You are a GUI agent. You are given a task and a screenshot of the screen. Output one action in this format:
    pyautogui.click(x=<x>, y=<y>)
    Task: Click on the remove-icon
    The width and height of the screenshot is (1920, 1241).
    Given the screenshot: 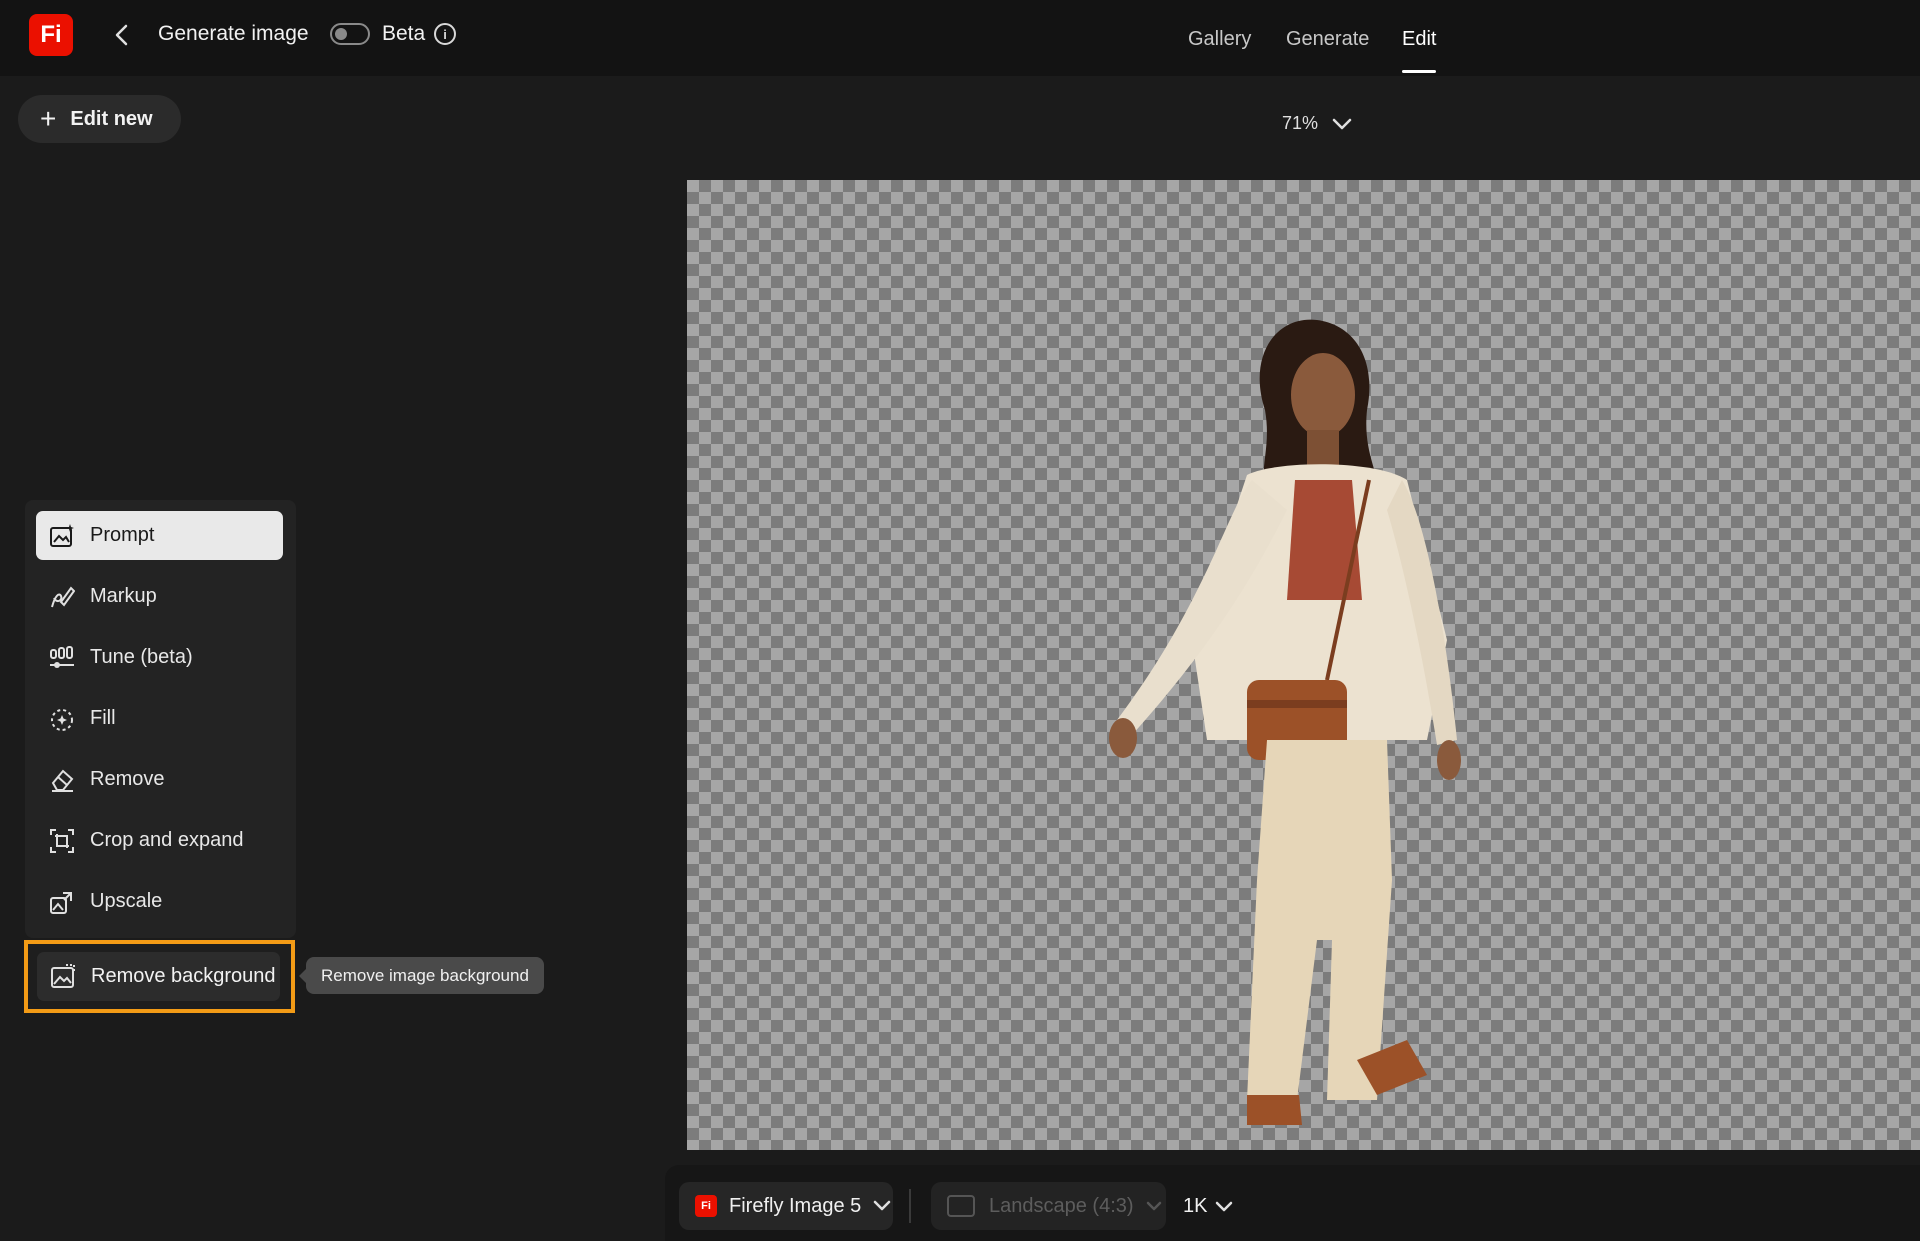 What is the action you would take?
    pyautogui.click(x=62, y=780)
    